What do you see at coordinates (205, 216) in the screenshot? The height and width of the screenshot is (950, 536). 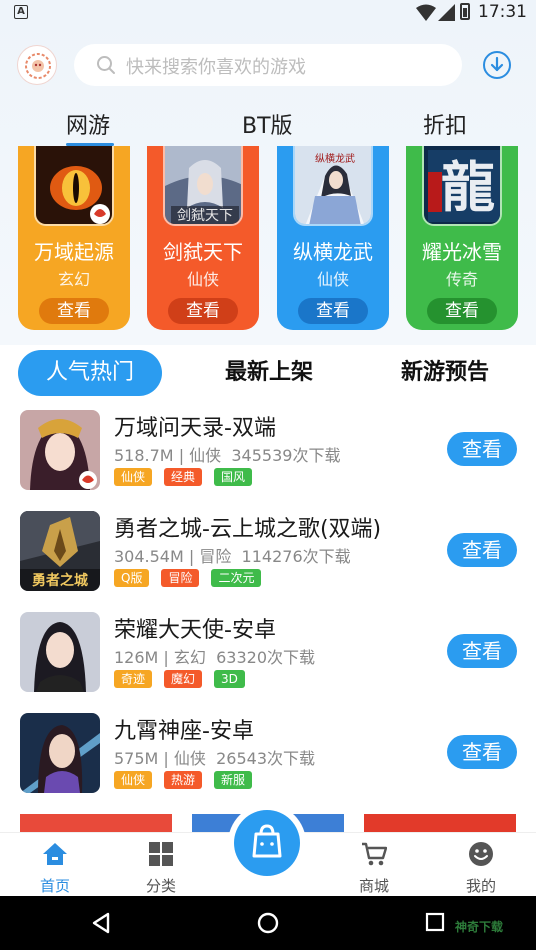 I see `svg-text: 剑弑天下` at bounding box center [205, 216].